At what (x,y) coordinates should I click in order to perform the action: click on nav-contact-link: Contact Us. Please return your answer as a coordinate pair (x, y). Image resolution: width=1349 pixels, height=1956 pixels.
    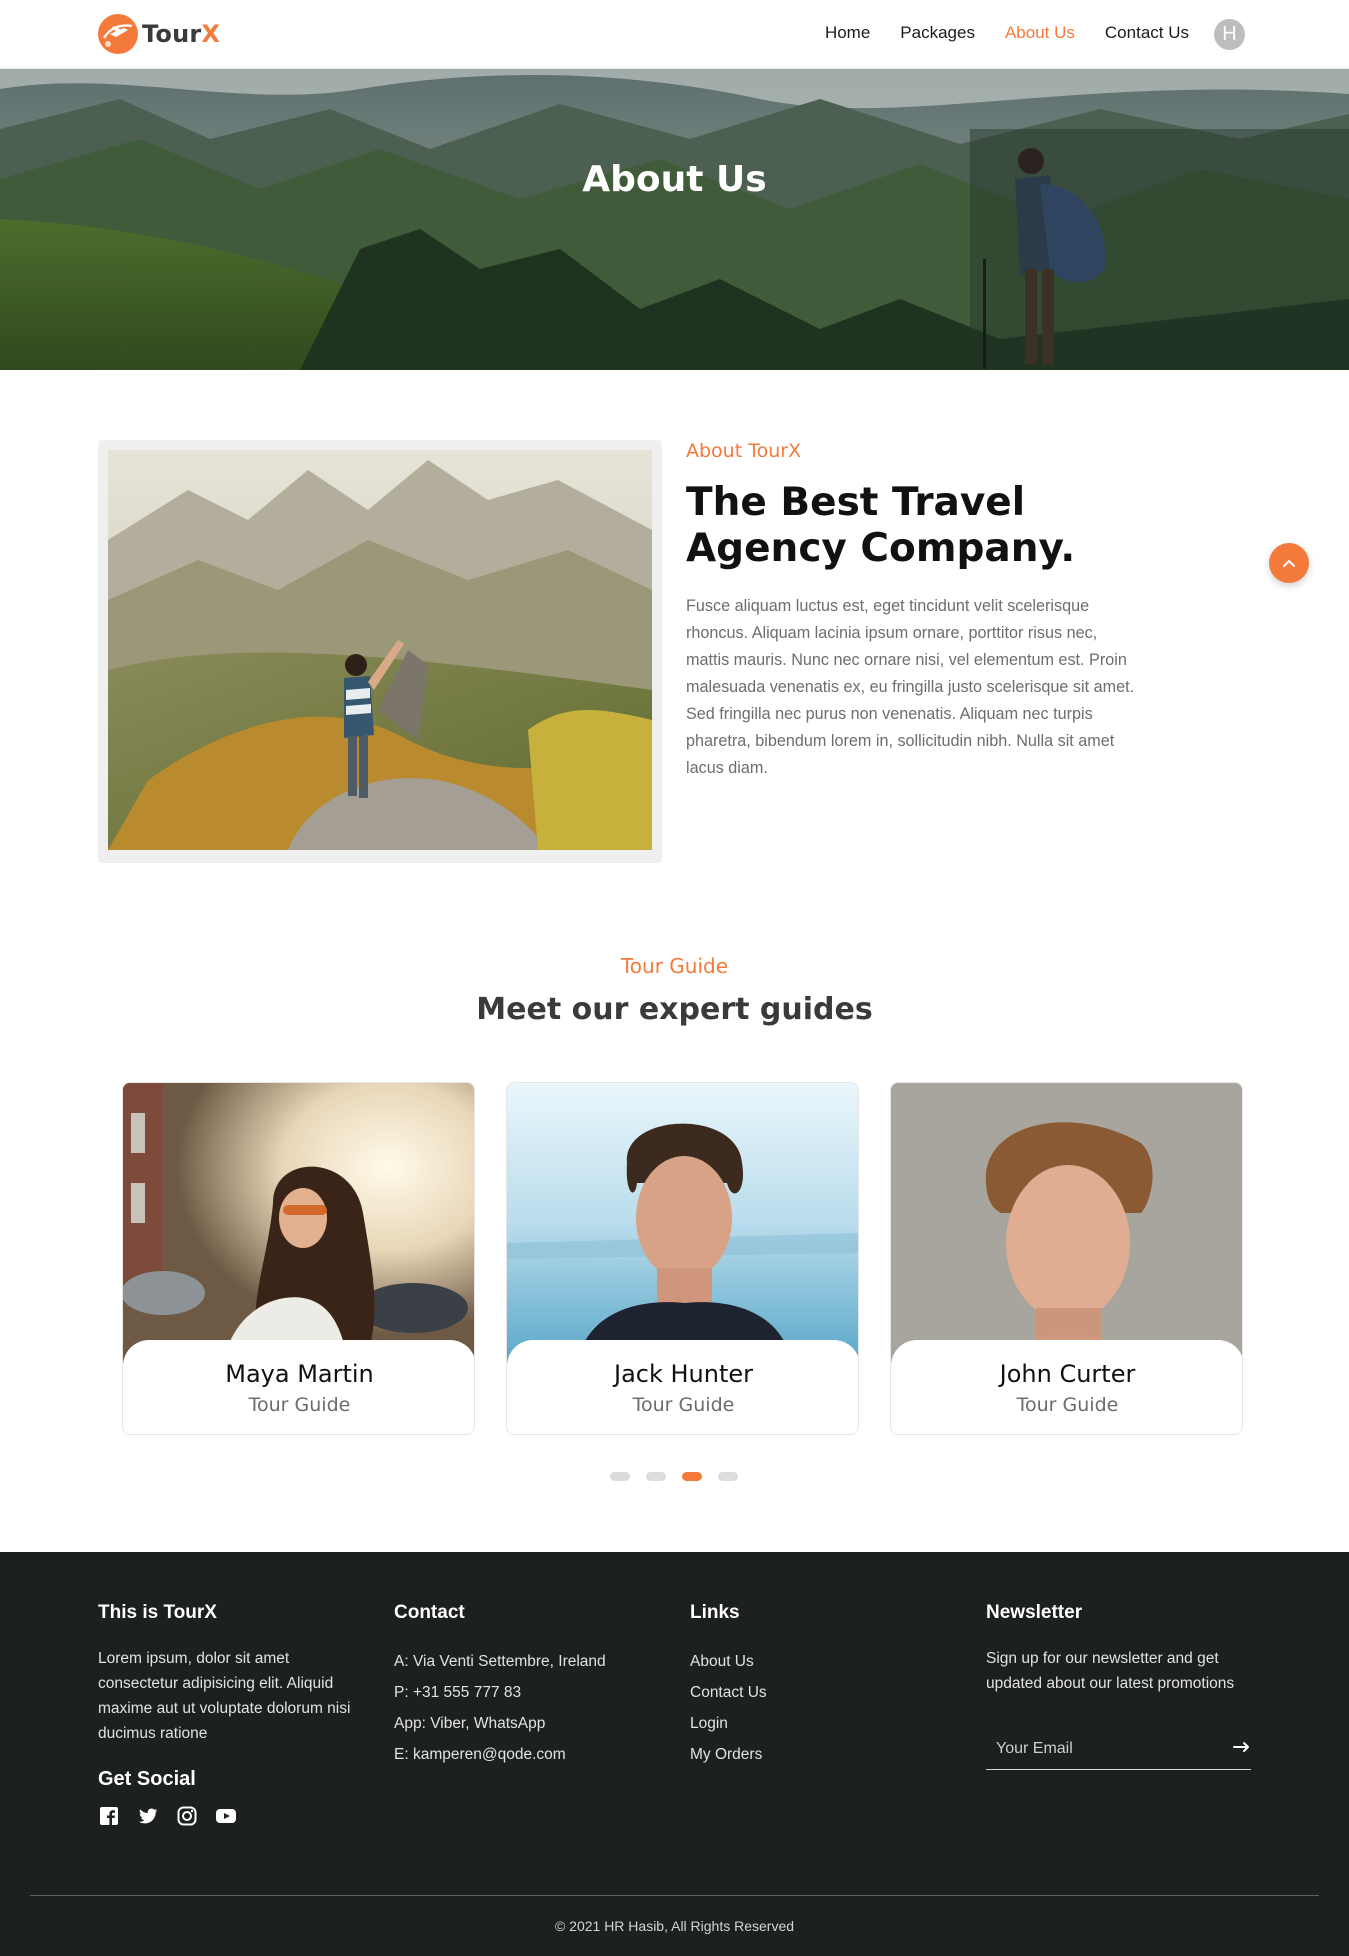
    Looking at the image, I should click on (1147, 33).